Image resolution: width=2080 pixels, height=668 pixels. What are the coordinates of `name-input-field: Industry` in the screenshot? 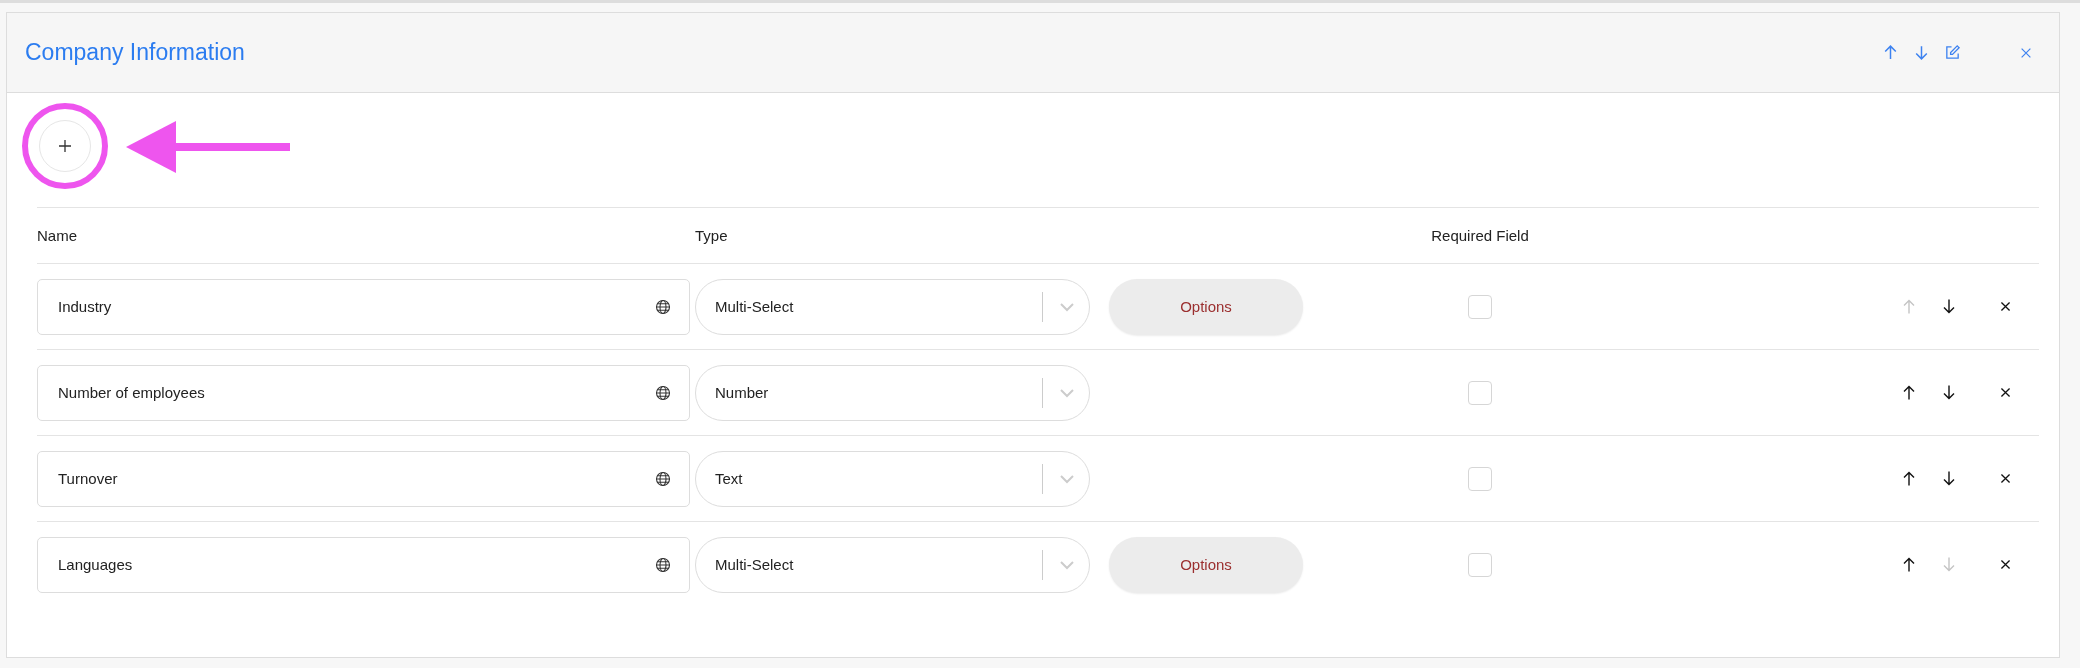 It's located at (363, 306).